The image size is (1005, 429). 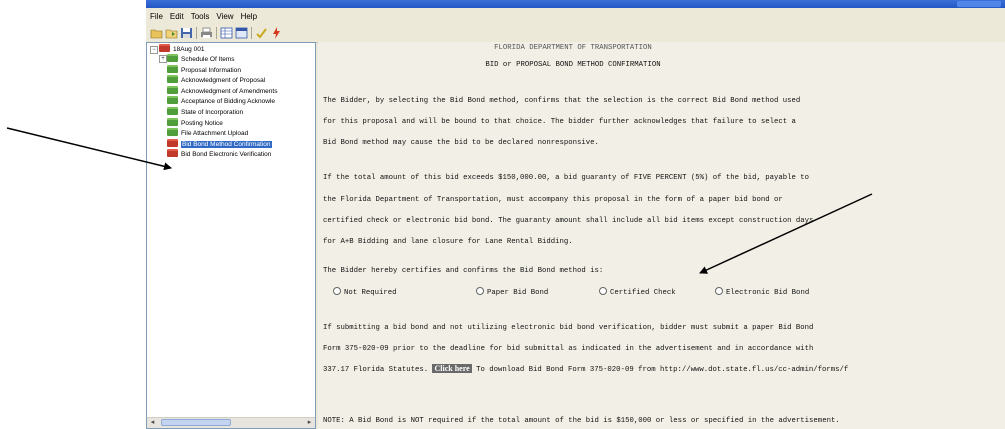 What do you see at coordinates (573, 48) in the screenshot?
I see `doc-header: FLORIDA DEPARTMENT OF TRANSPORTATION` at bounding box center [573, 48].